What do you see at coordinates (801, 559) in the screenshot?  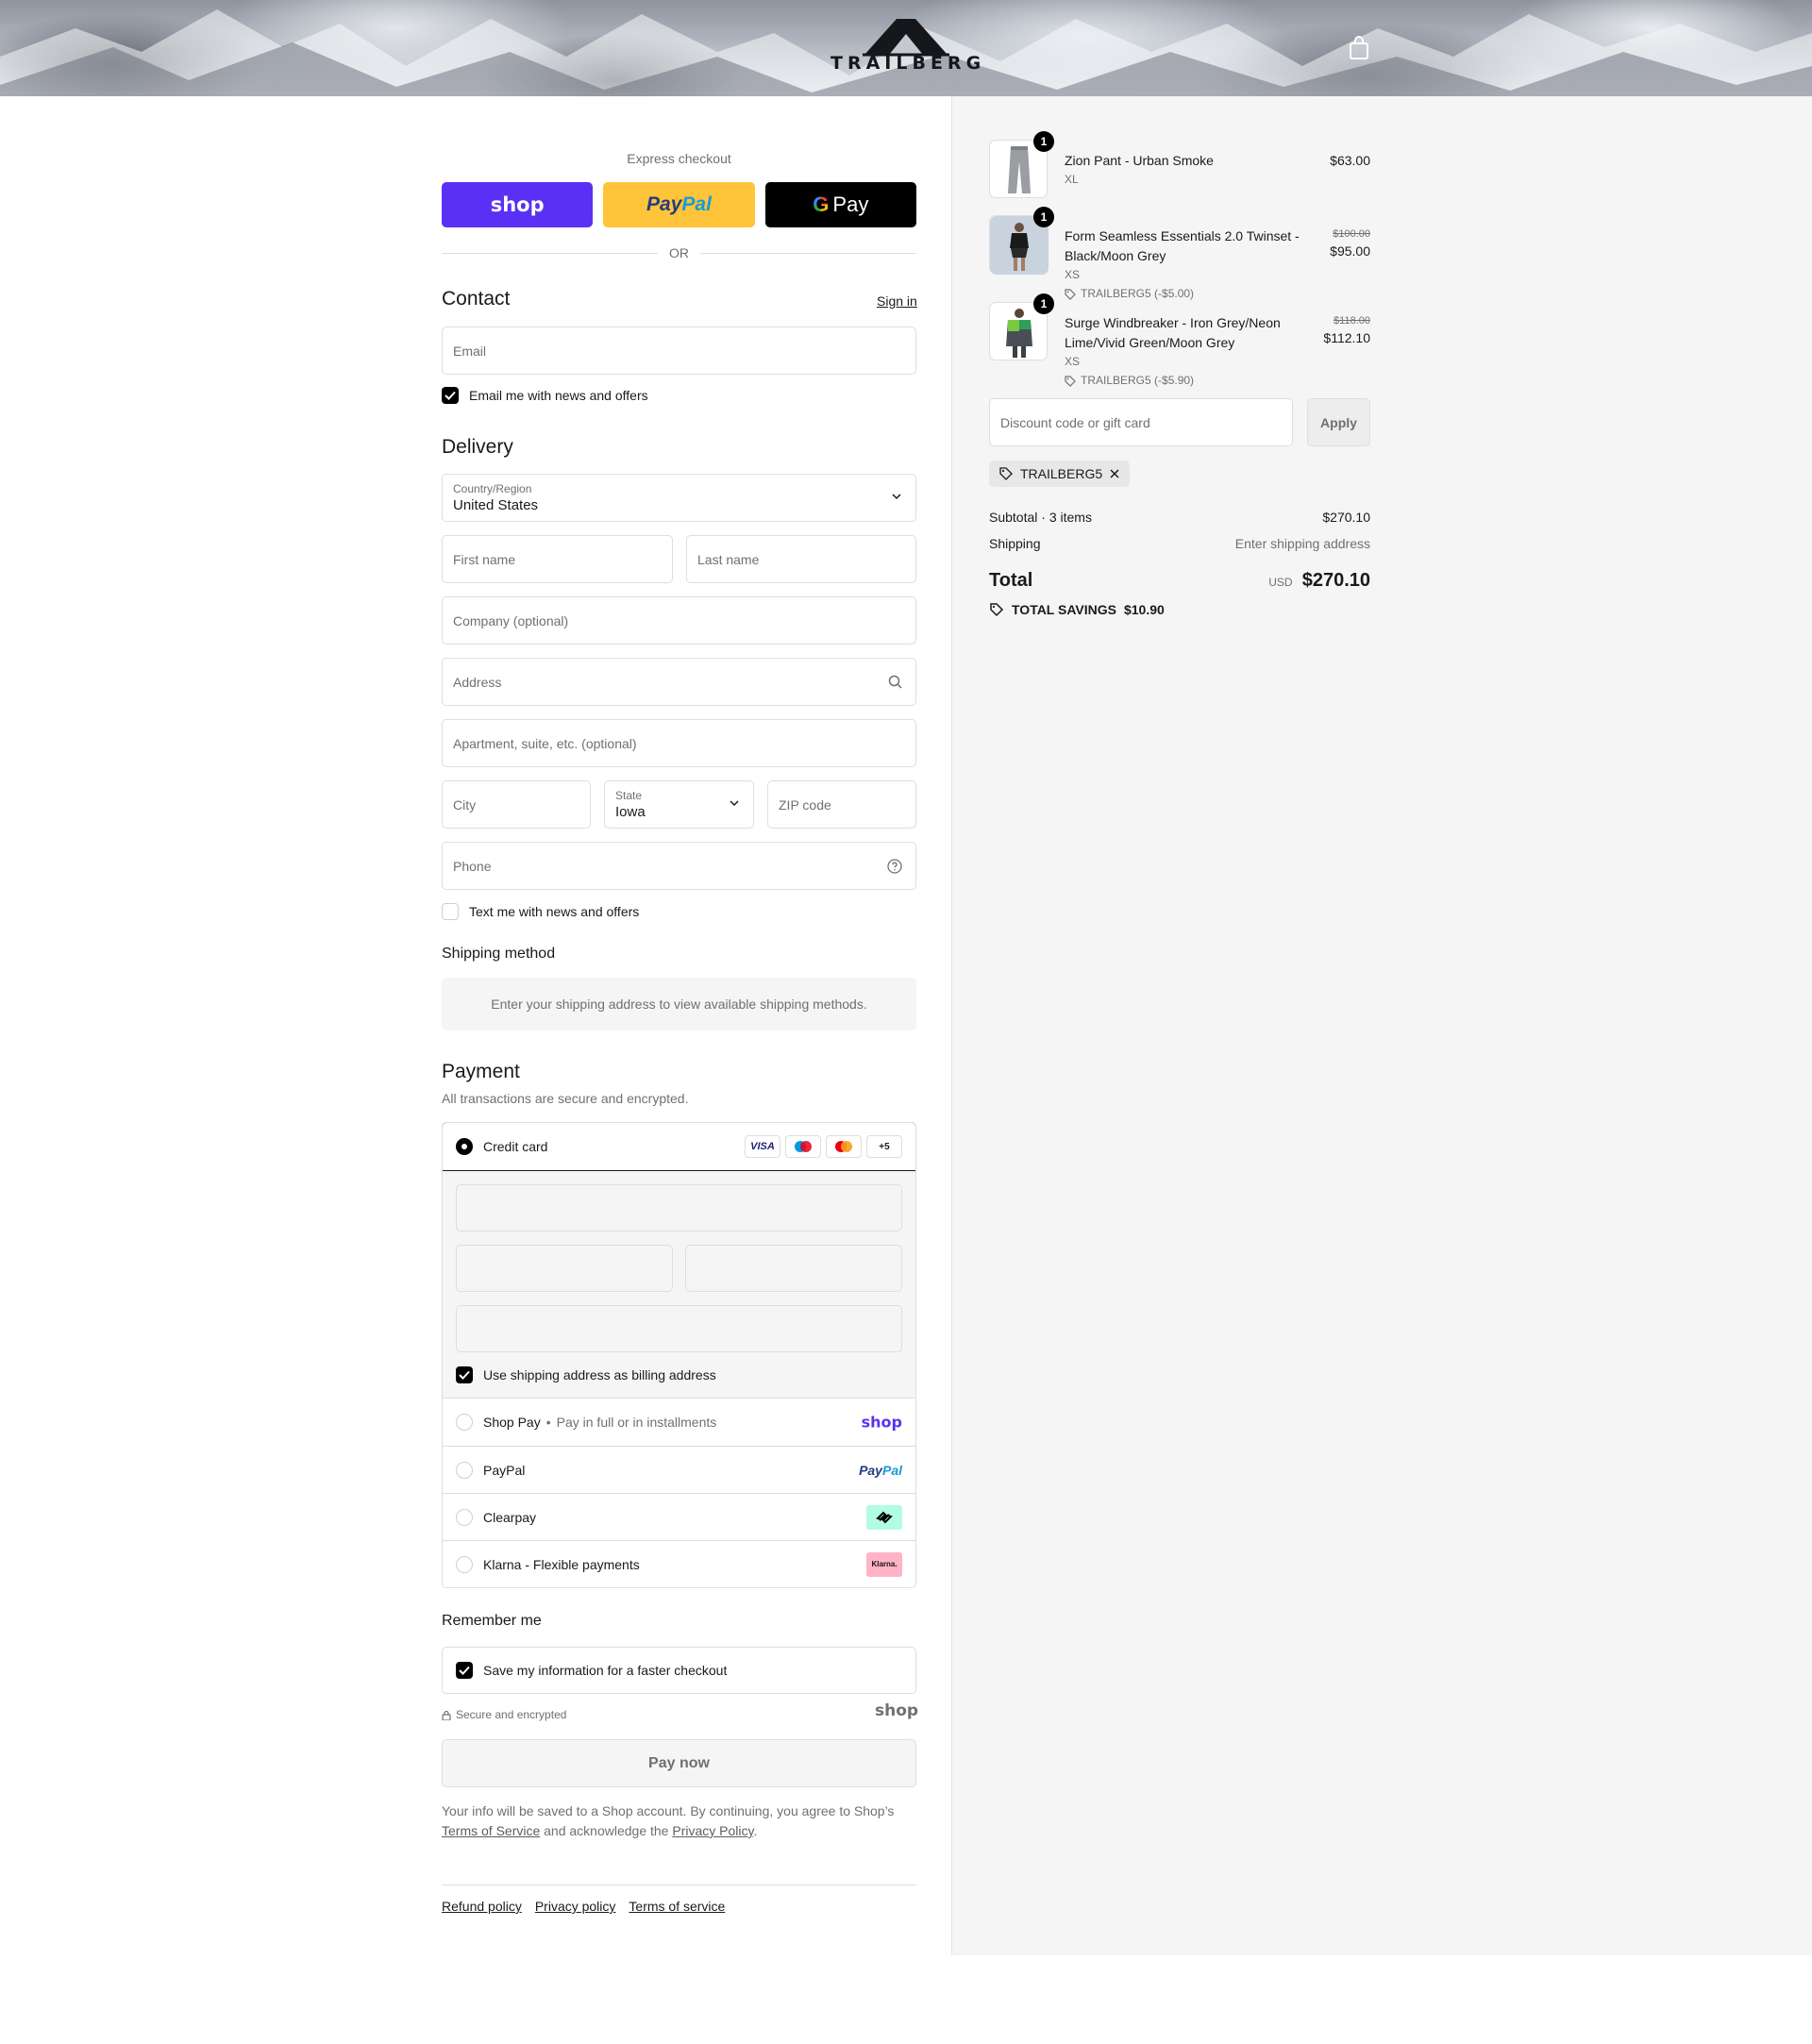 I see `last-name-field: Last name` at bounding box center [801, 559].